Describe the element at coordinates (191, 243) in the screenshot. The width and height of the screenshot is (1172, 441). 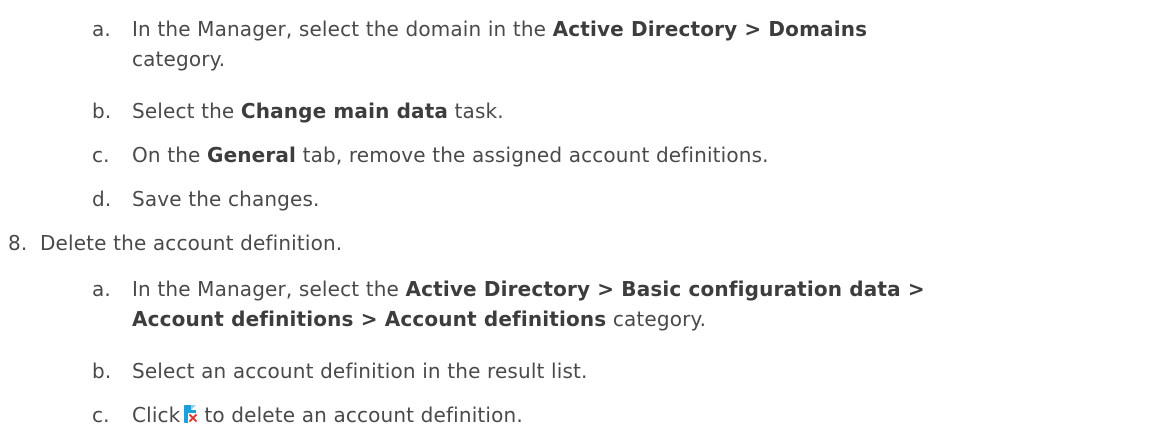
I see `step-8-delete-definition: Delete the account definition.` at that location.